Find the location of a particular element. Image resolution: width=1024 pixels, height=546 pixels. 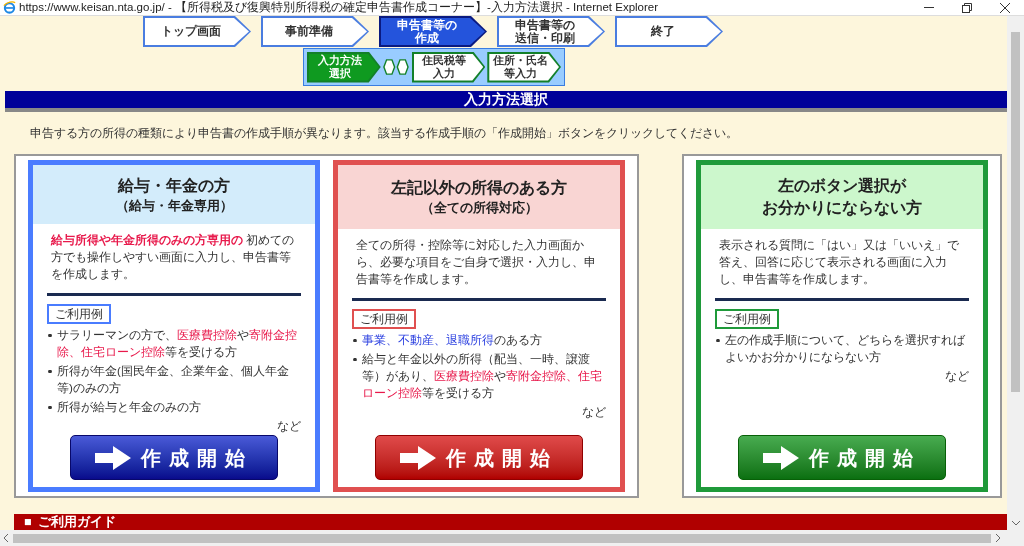

card-title: 給与・年金の方 is located at coordinates (174, 185).